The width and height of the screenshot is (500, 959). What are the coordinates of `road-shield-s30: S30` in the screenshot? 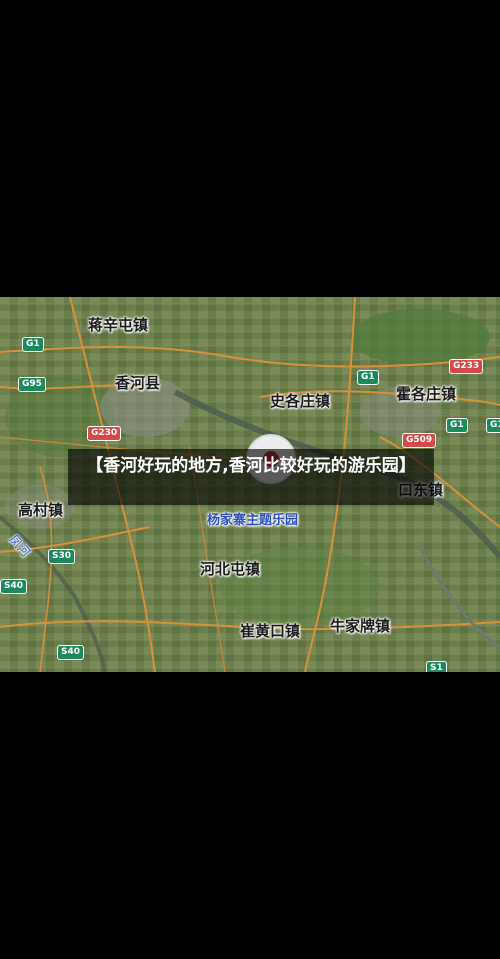 It's located at (62, 556).